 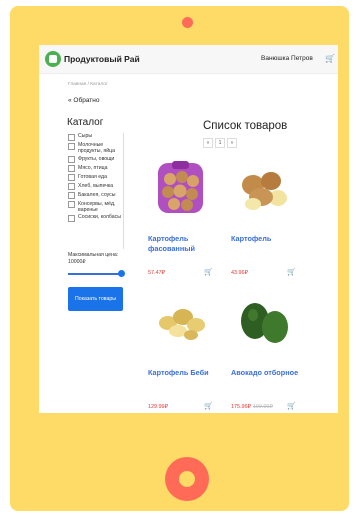 I want to click on category-item: Фрукты, овощи, so click(x=95, y=159).